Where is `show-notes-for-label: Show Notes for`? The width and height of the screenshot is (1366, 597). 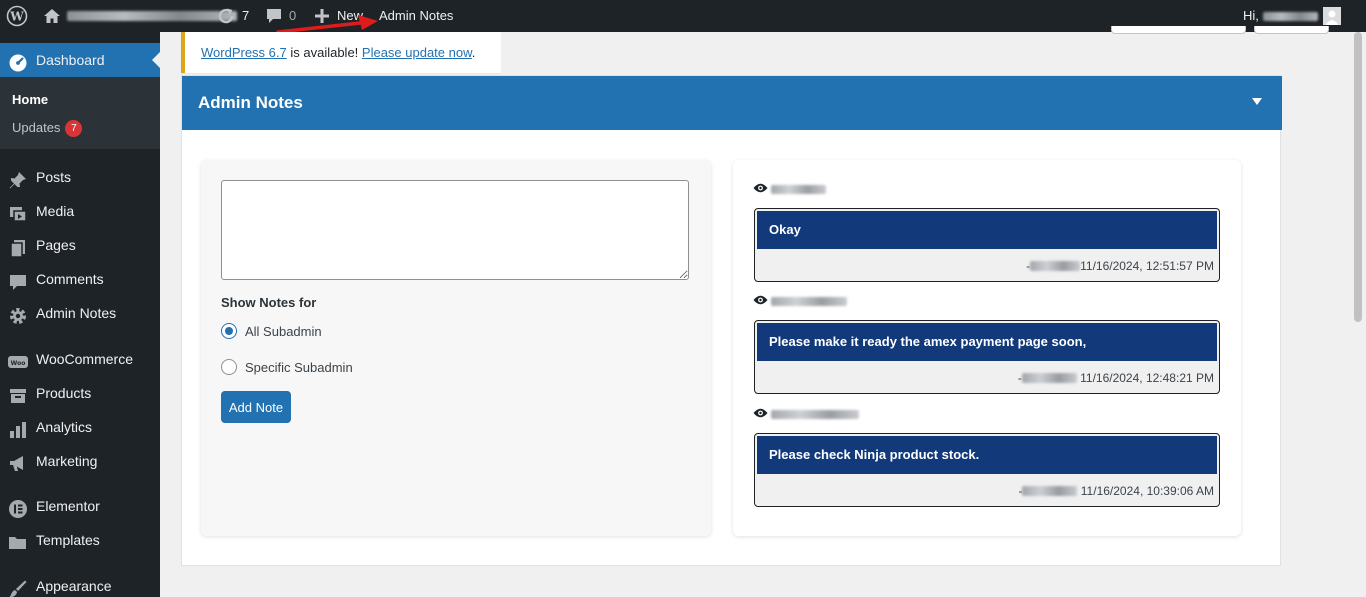
show-notes-for-label: Show Notes for is located at coordinates (269, 302).